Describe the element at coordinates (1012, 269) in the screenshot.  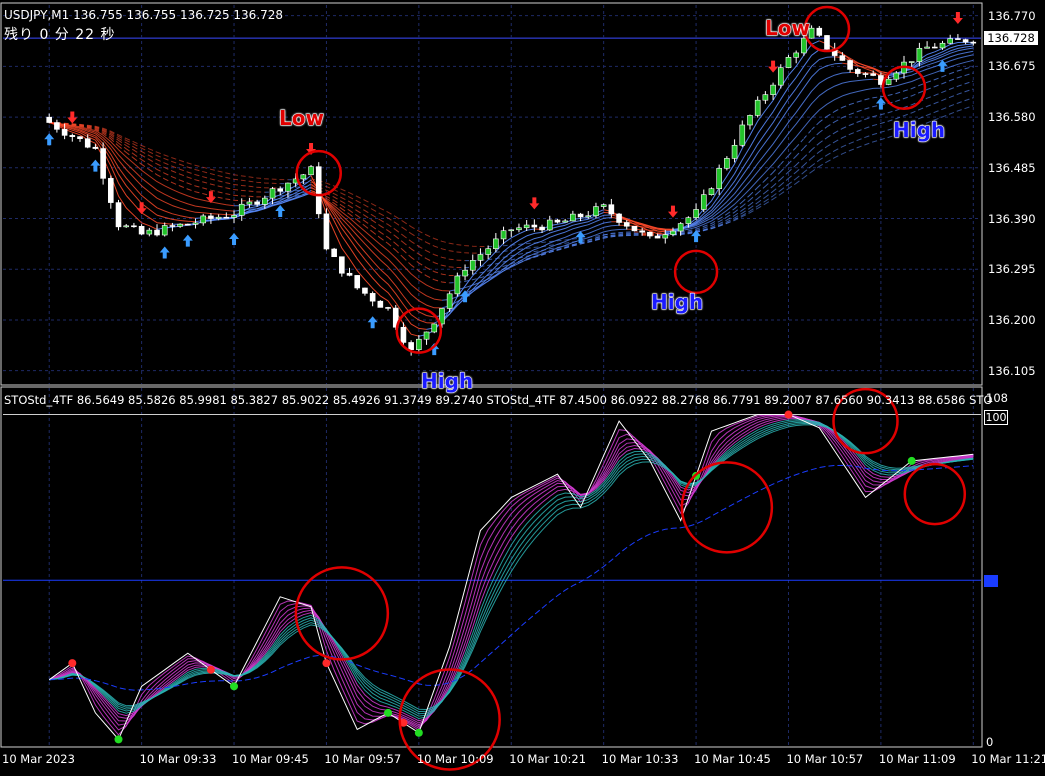
I see `price-tick-label: 136.295` at that location.